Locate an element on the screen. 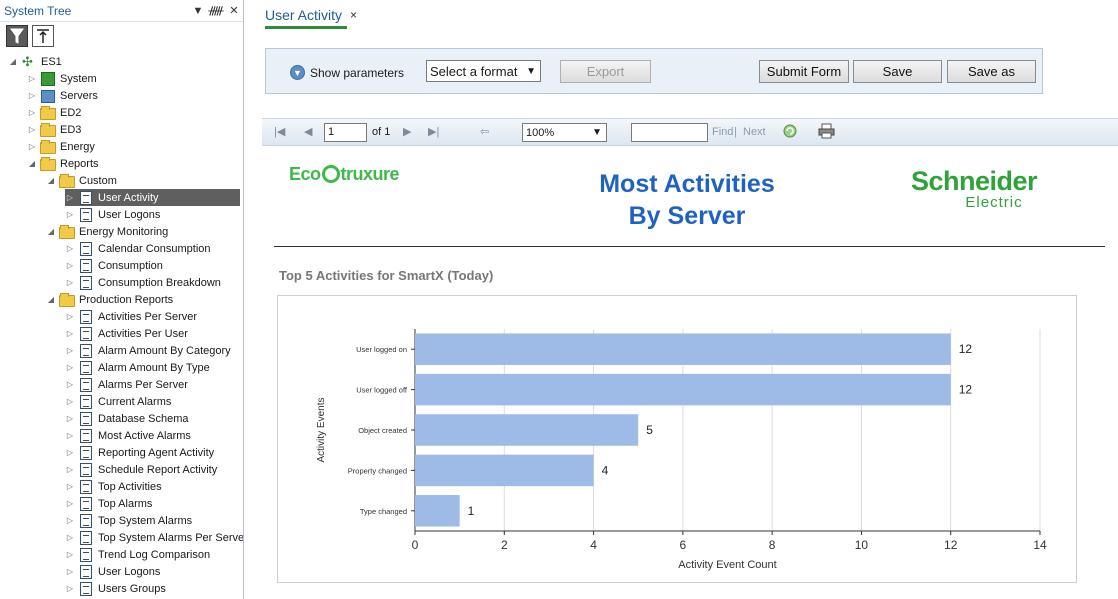 The height and width of the screenshot is (599, 1118). tree-node-label: Reporting Agent Activity is located at coordinates (156, 453).